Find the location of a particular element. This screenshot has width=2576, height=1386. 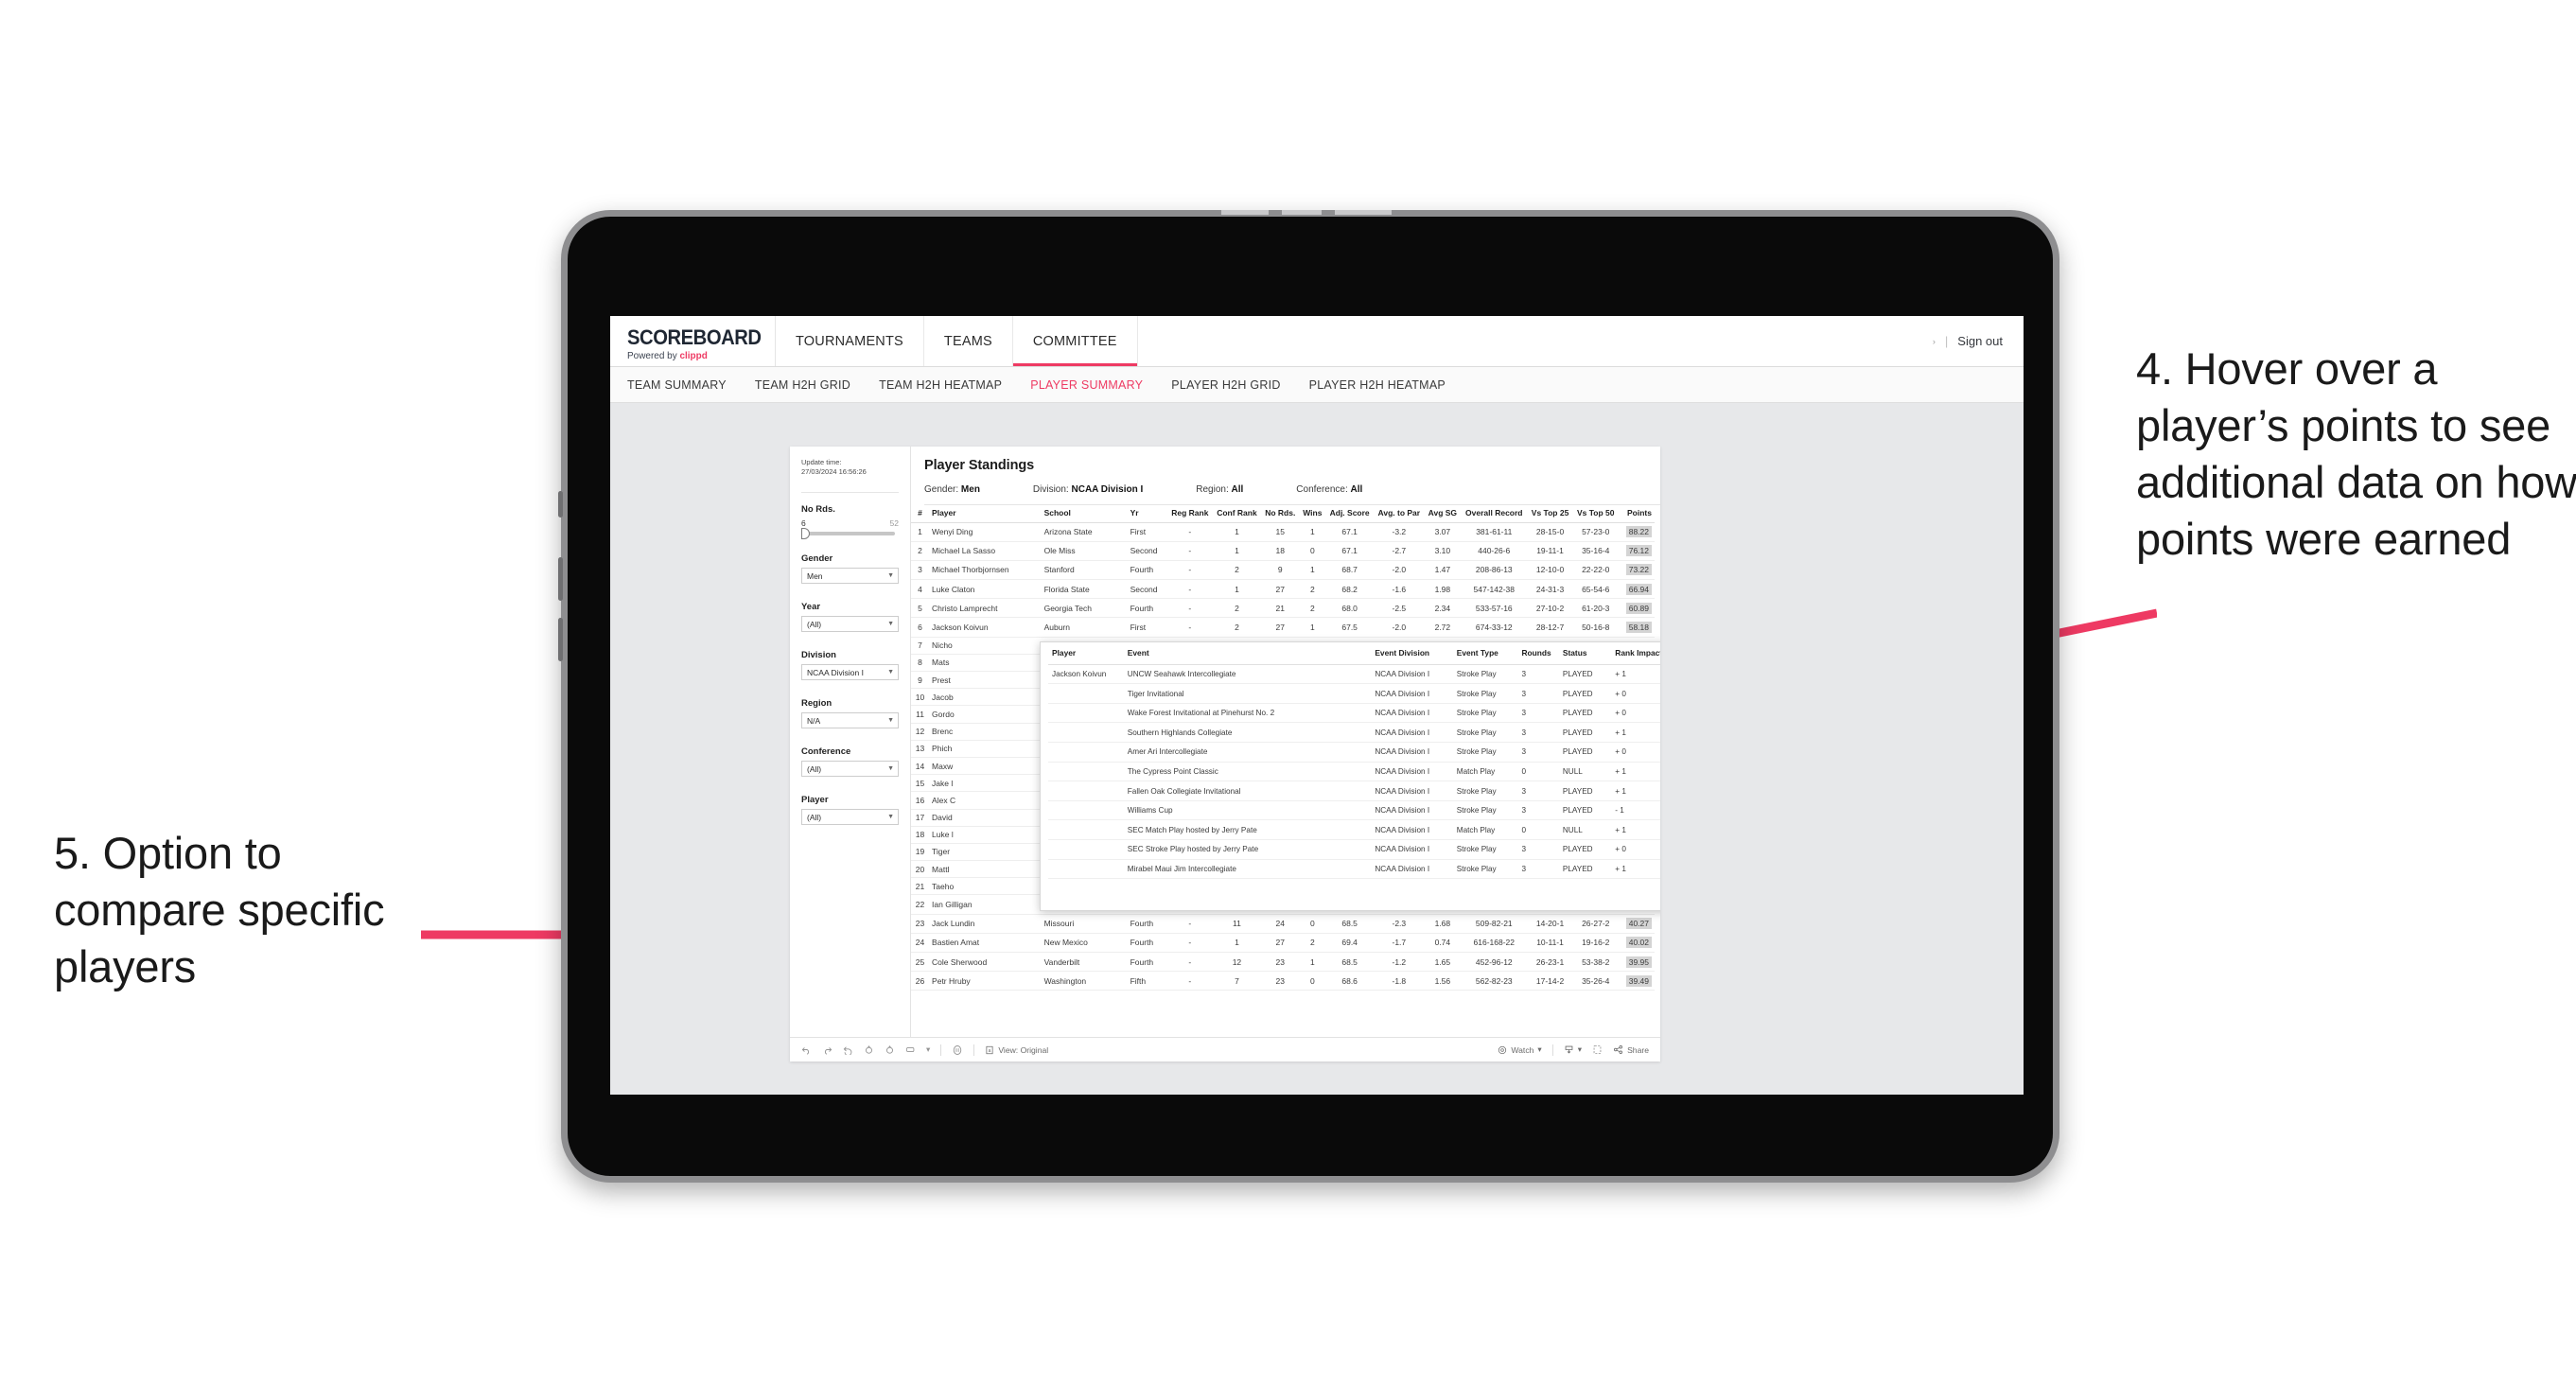

col-no-rds: No Rds. is located at coordinates (1280, 514).